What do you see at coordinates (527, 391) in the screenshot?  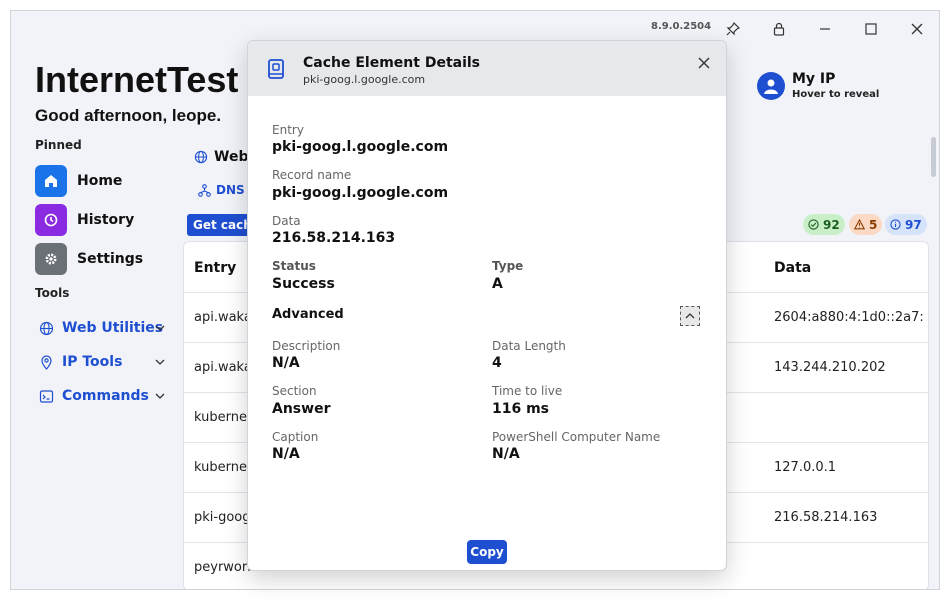 I see `ttl-label: Time to live` at bounding box center [527, 391].